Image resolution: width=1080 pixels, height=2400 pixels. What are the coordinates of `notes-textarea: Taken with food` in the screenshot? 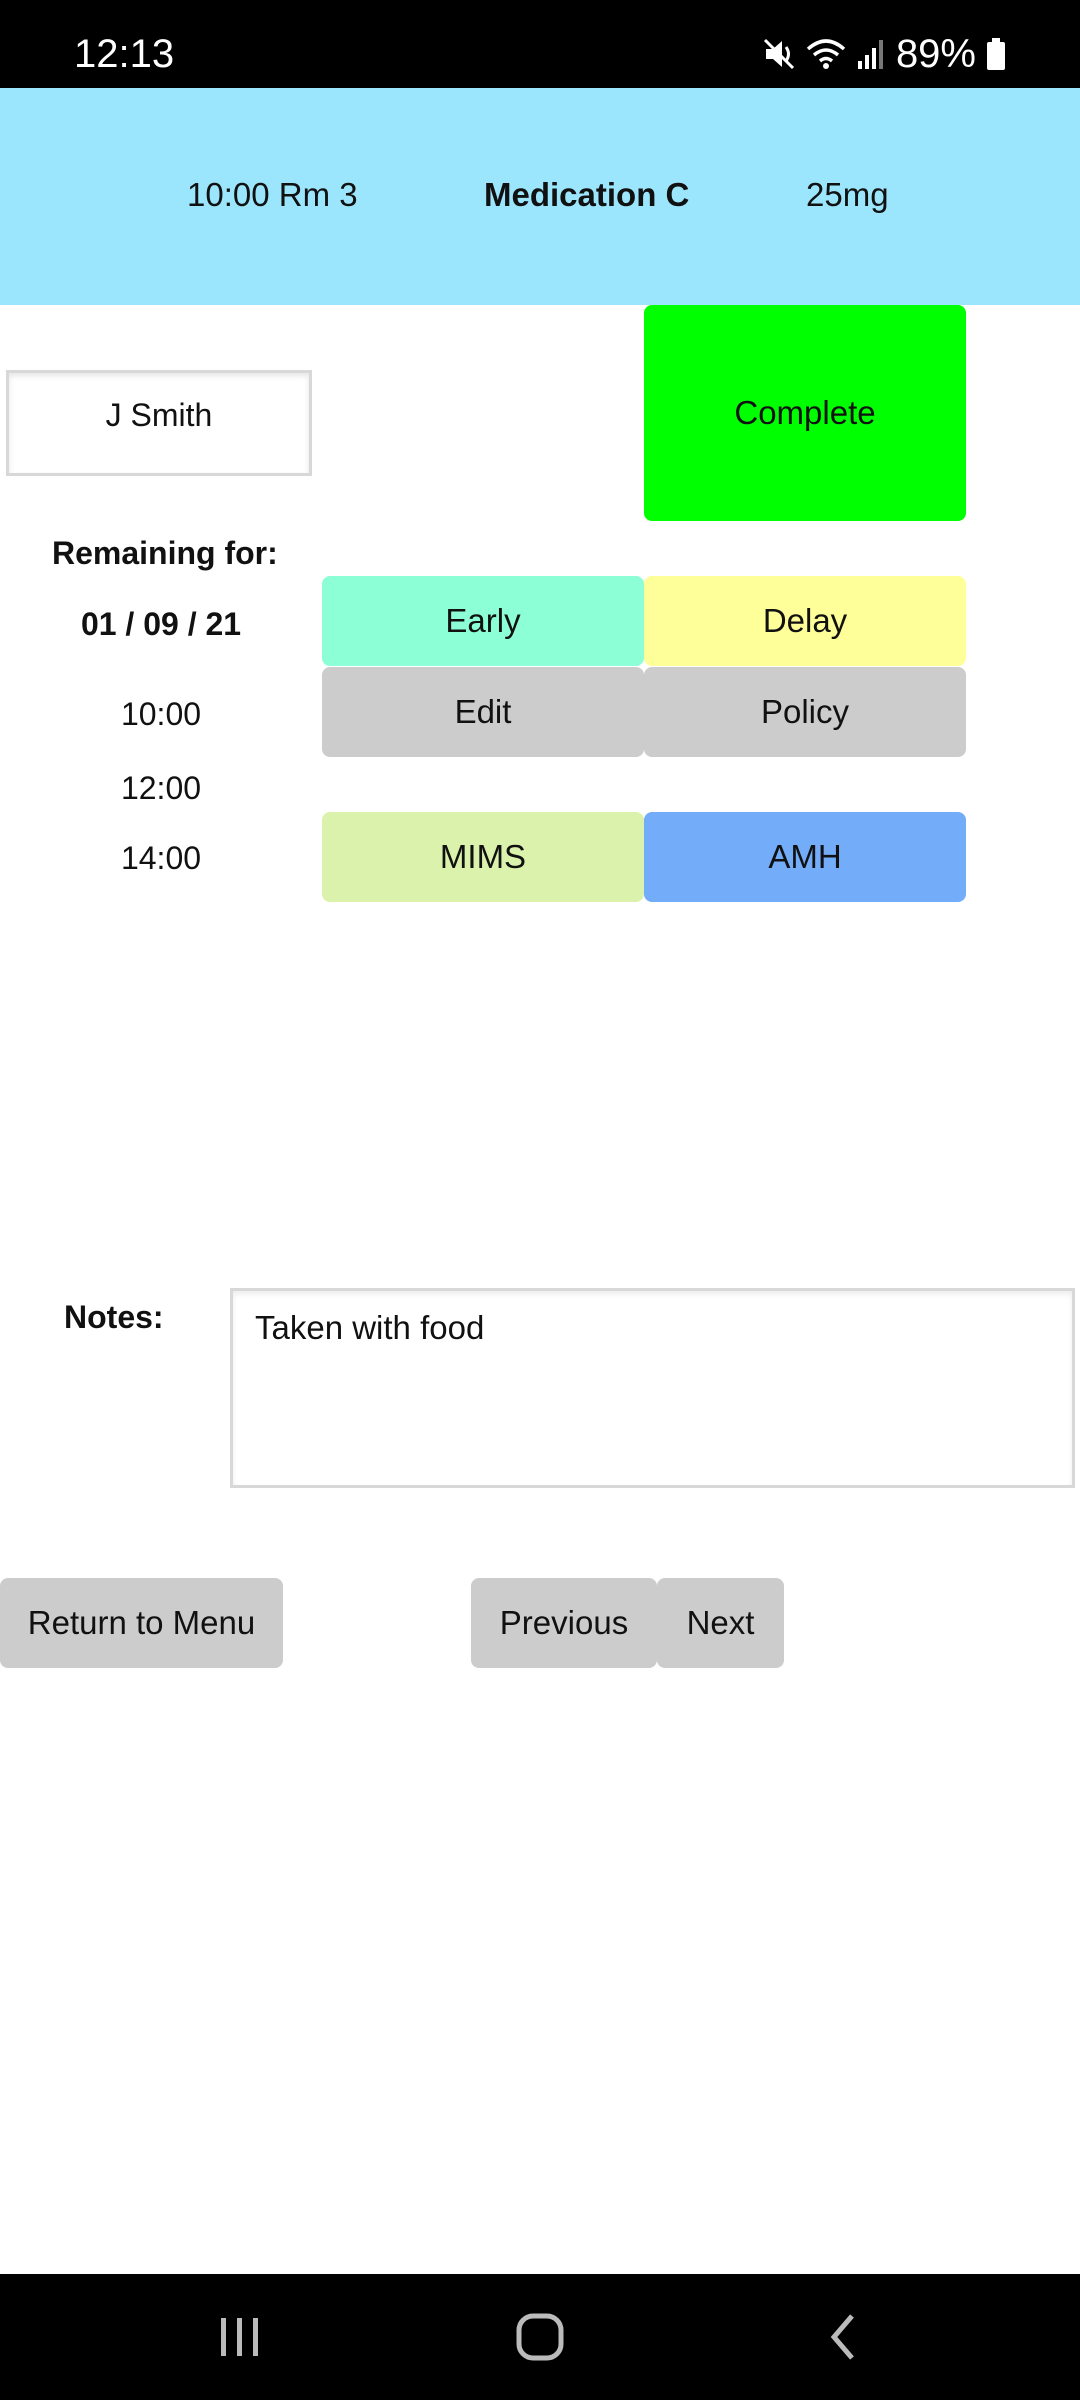 It's located at (652, 1388).